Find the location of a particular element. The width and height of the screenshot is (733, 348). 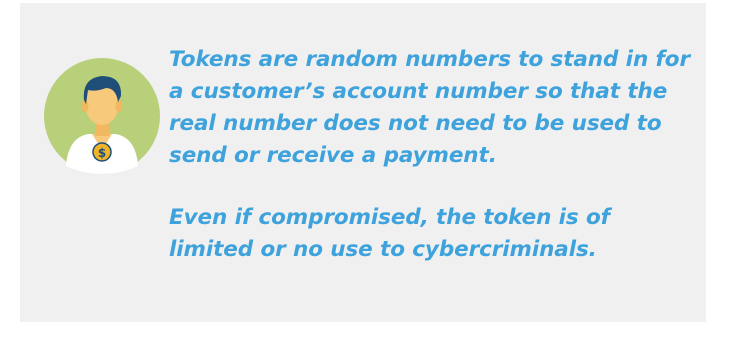

customer-with-coin-icon: $ is located at coordinates (102, 116).